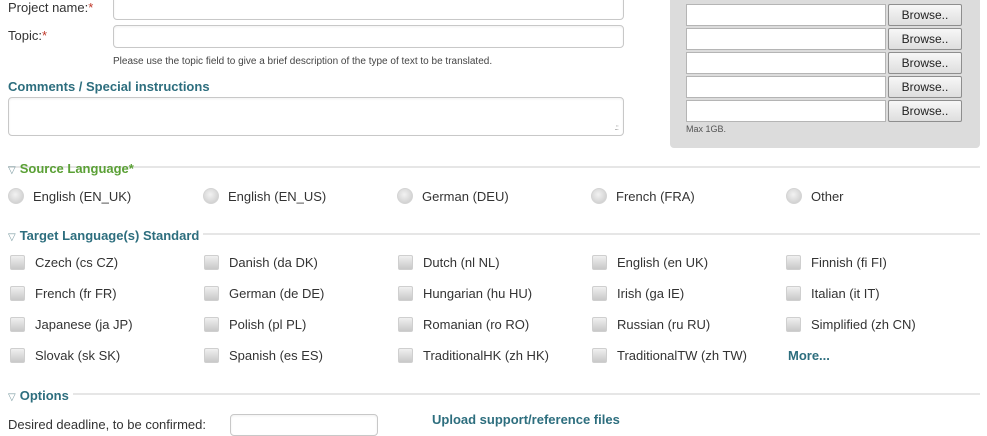 This screenshot has width=987, height=436. I want to click on target-option: Romanian (ro RO), so click(463, 324).